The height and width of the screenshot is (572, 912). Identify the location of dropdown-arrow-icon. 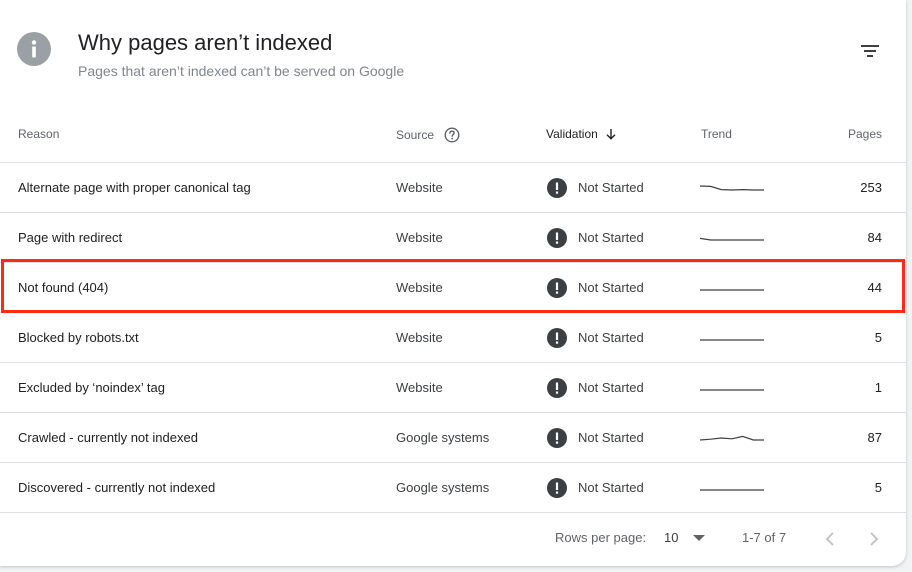
(699, 537).